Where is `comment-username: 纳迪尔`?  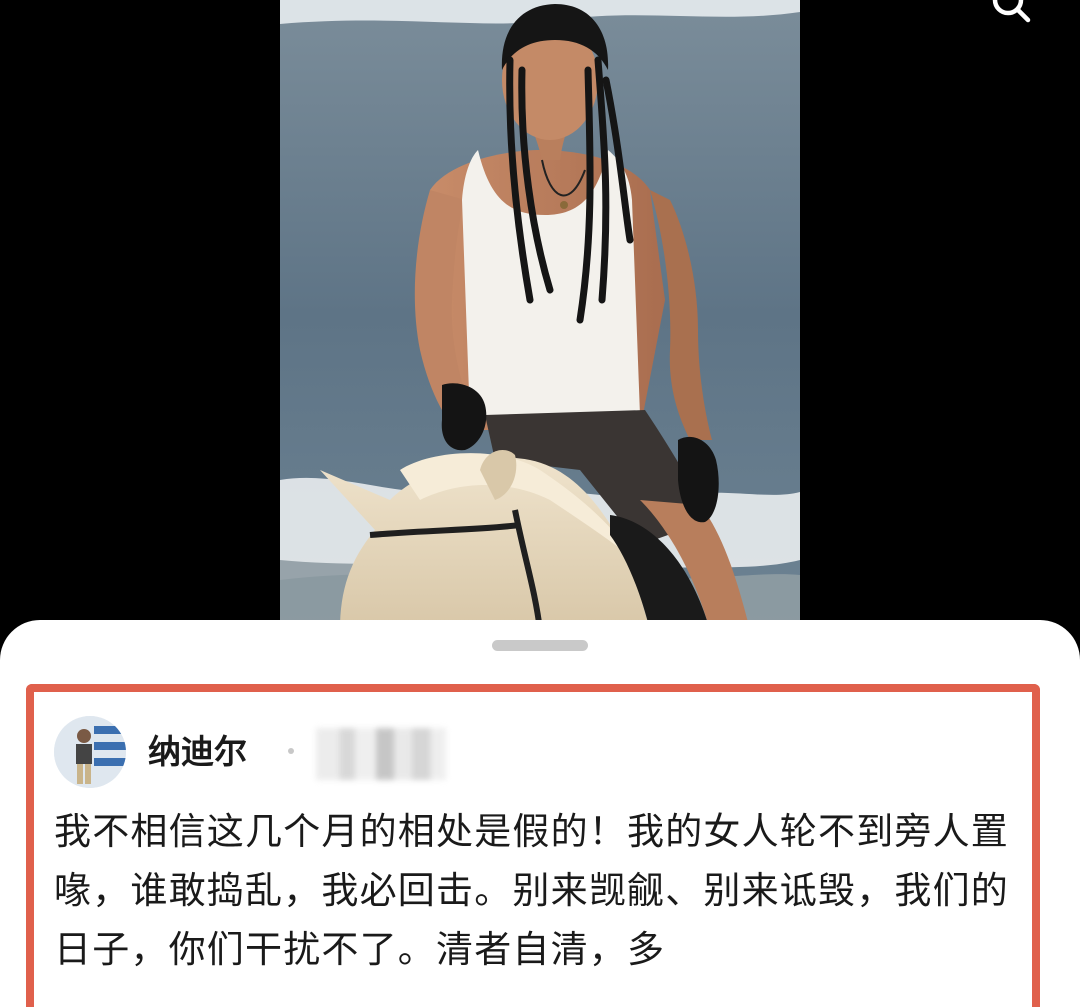
comment-username: 纳迪尔 is located at coordinates (197, 752).